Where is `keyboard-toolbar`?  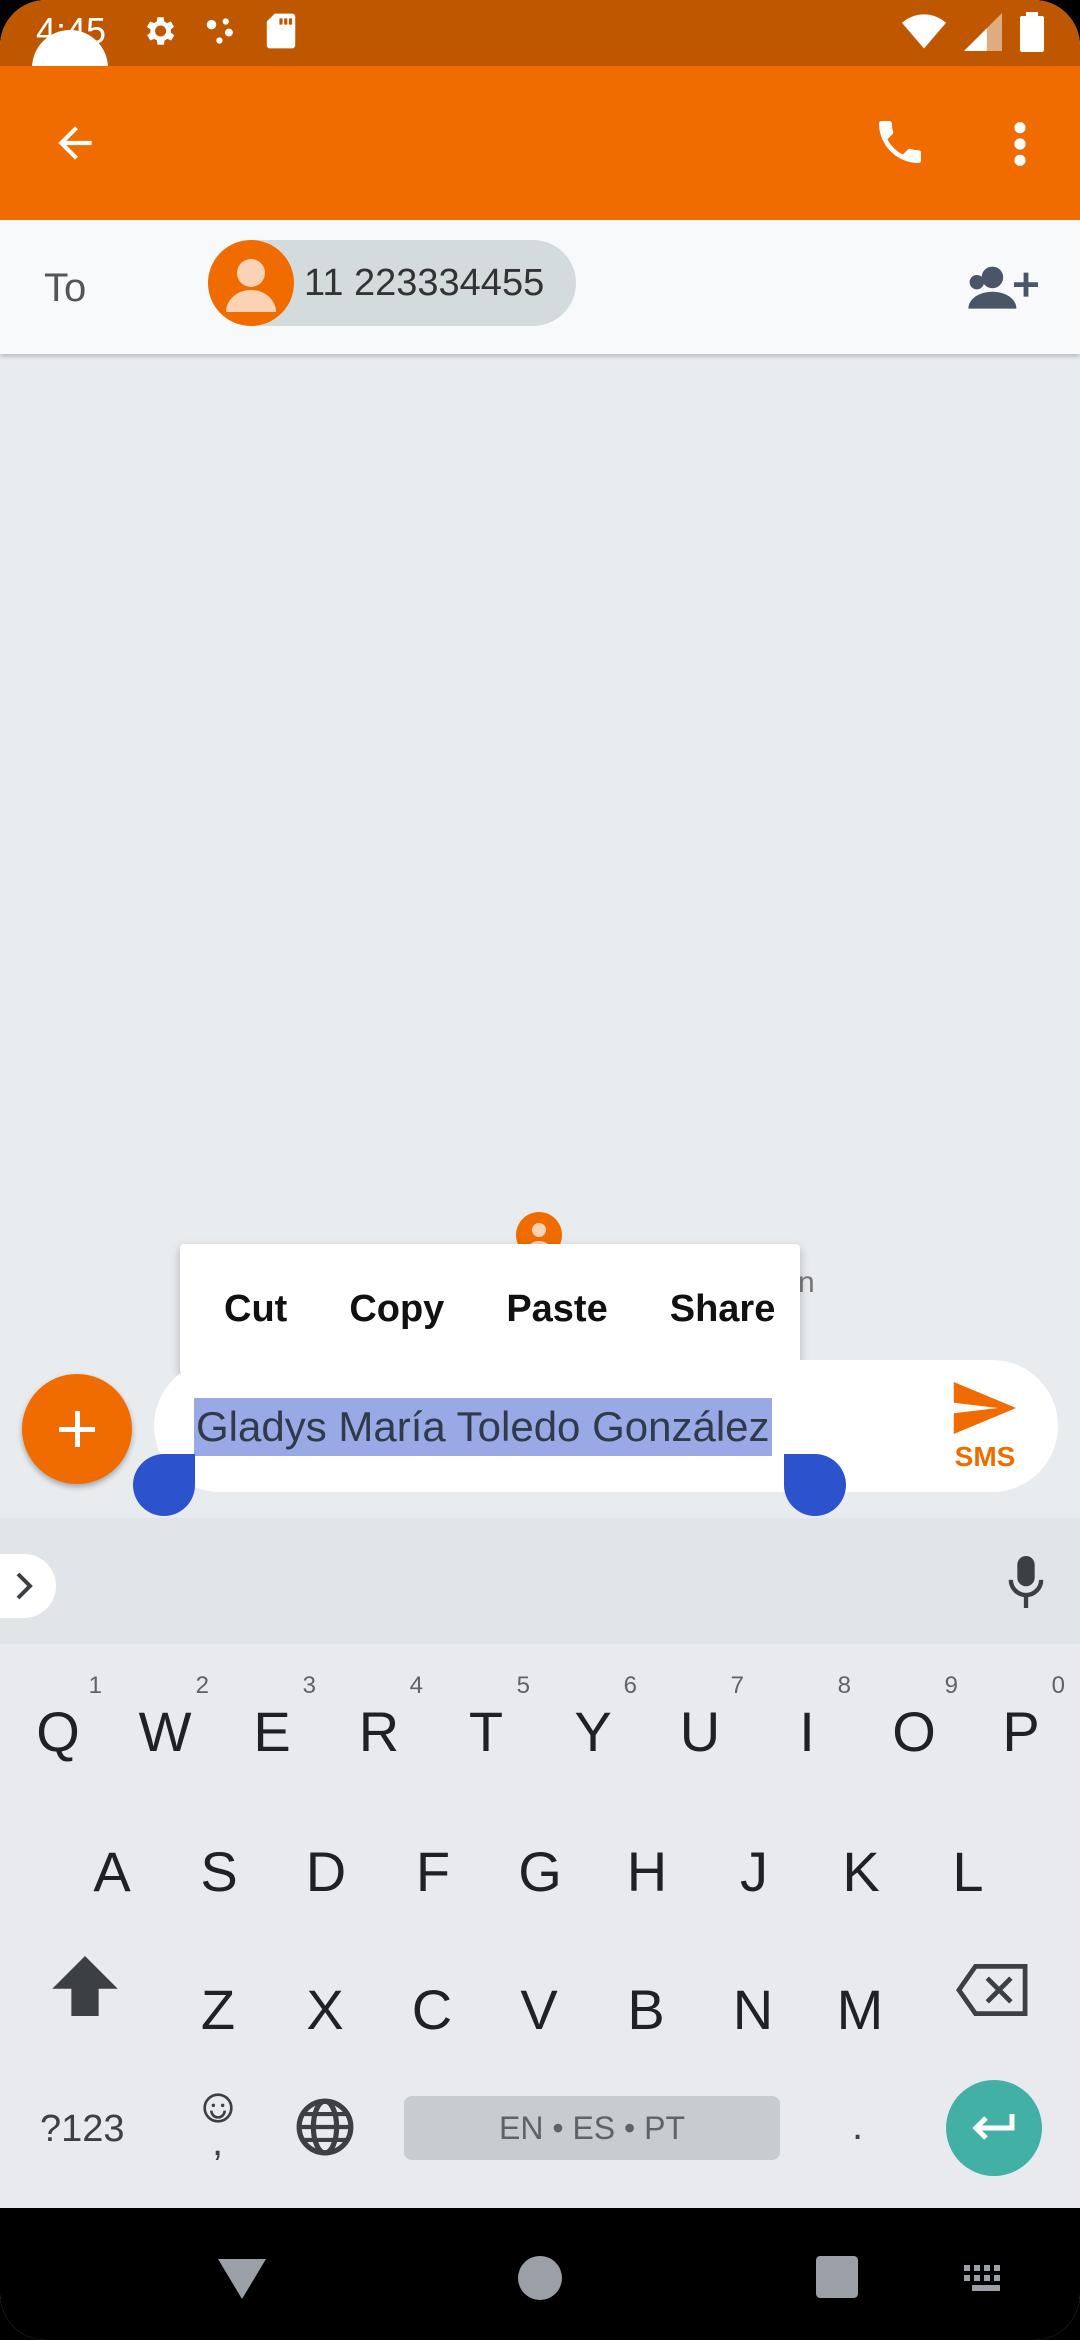 keyboard-toolbar is located at coordinates (540, 1581).